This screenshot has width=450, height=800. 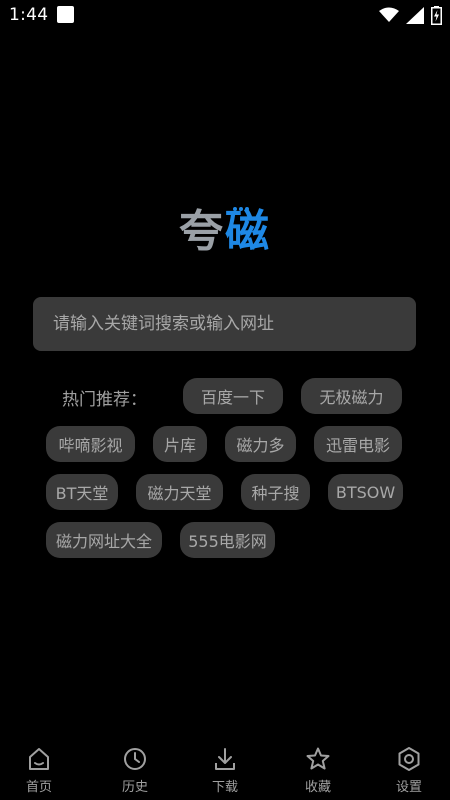 I want to click on search-box, so click(x=224, y=324).